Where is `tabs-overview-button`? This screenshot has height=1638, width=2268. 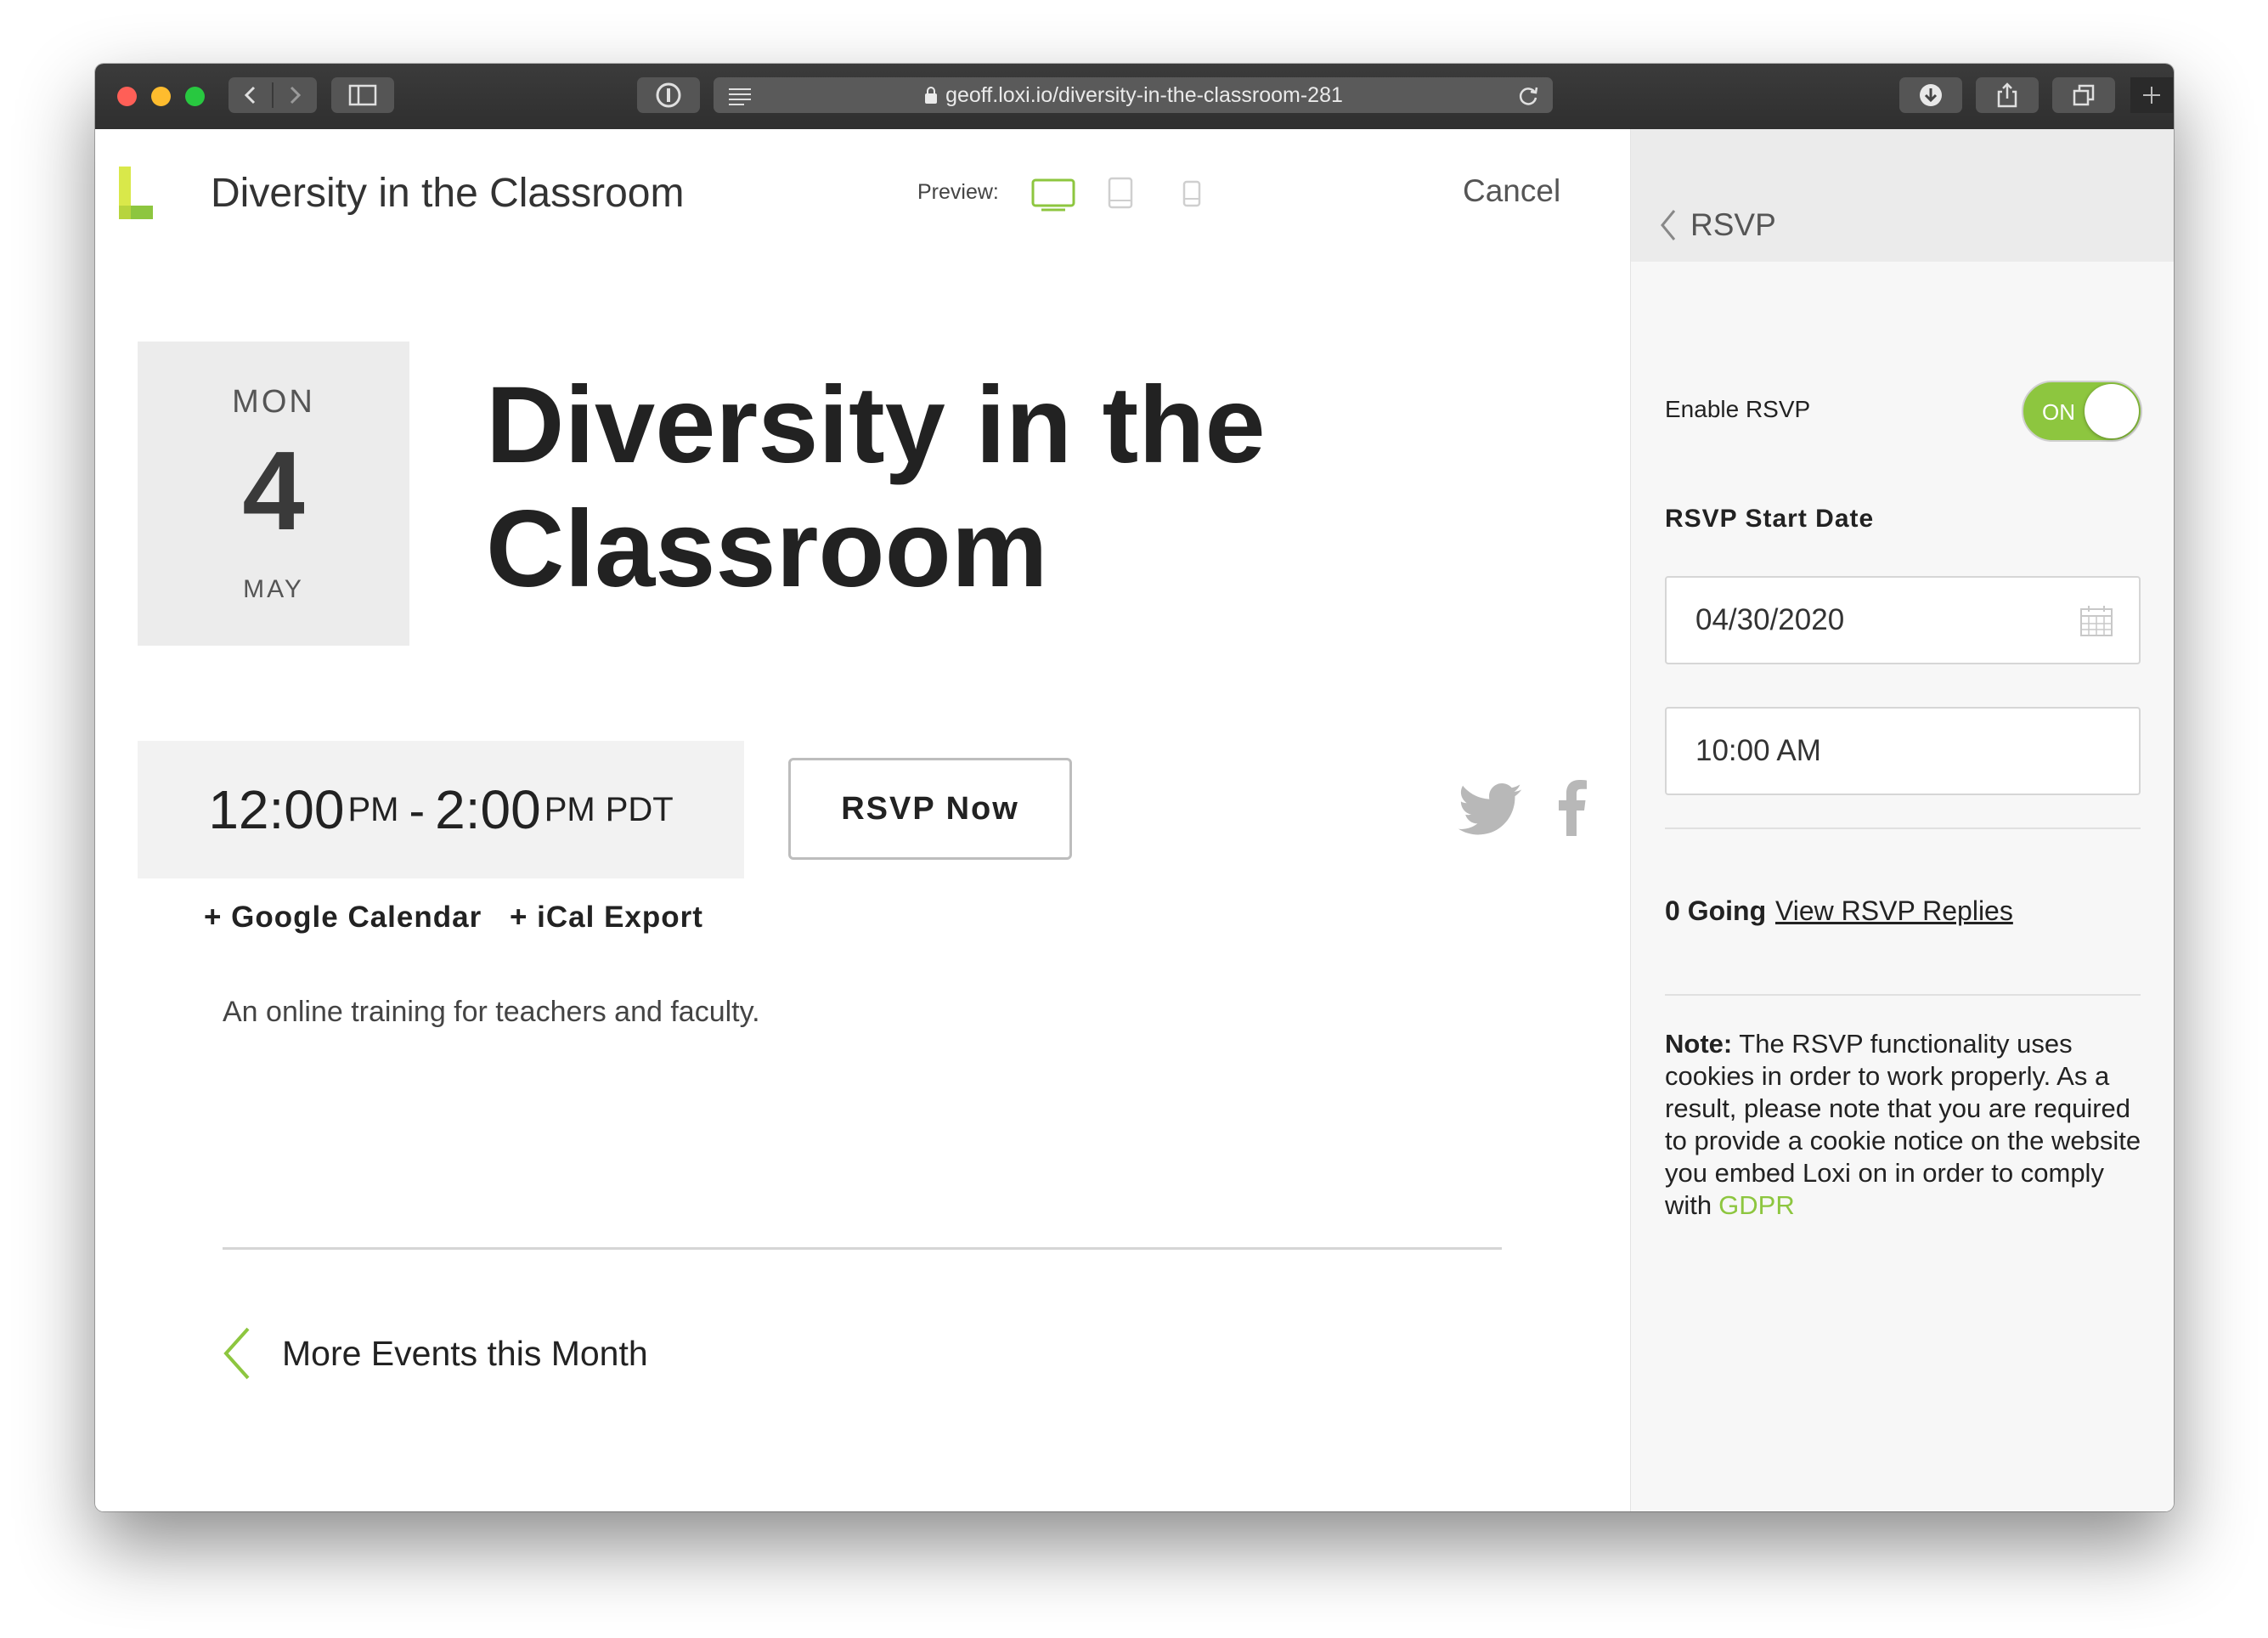
tabs-overview-button is located at coordinates (2083, 95).